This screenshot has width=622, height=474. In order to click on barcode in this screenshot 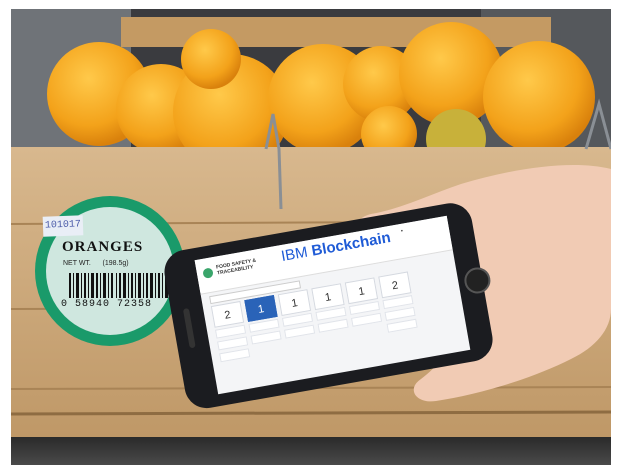, I will do `click(118, 285)`.